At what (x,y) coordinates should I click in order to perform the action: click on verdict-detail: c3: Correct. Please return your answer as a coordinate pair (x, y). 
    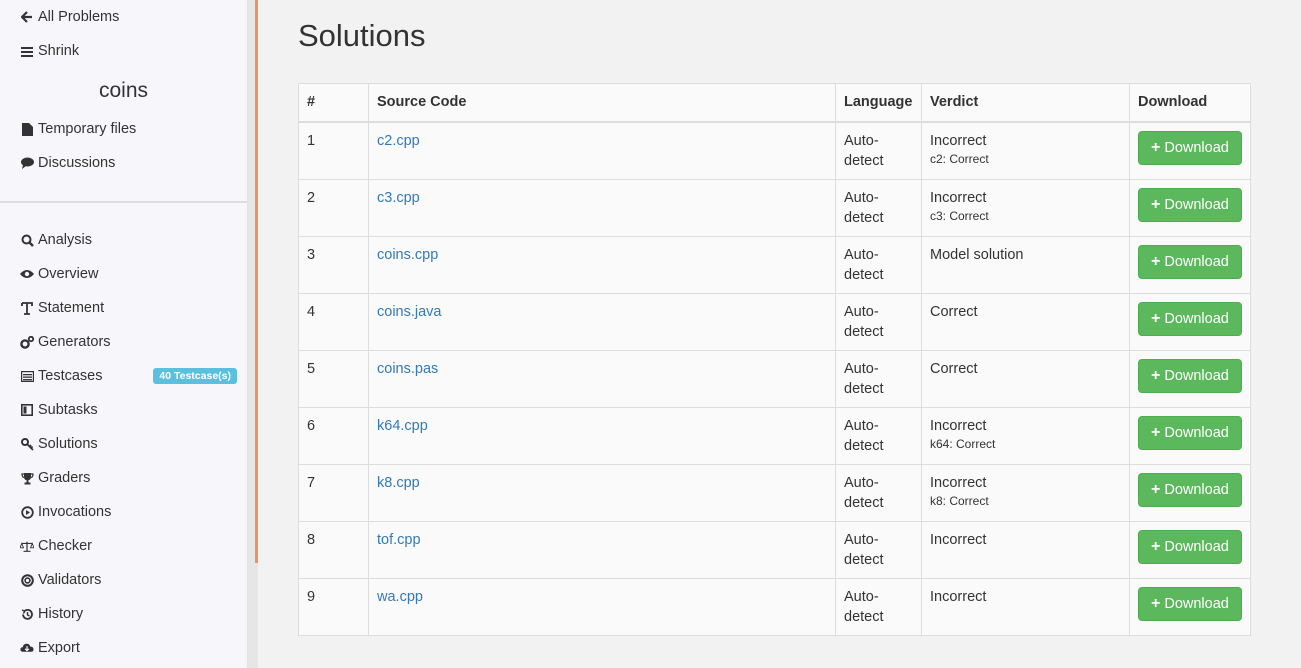
    Looking at the image, I should click on (959, 215).